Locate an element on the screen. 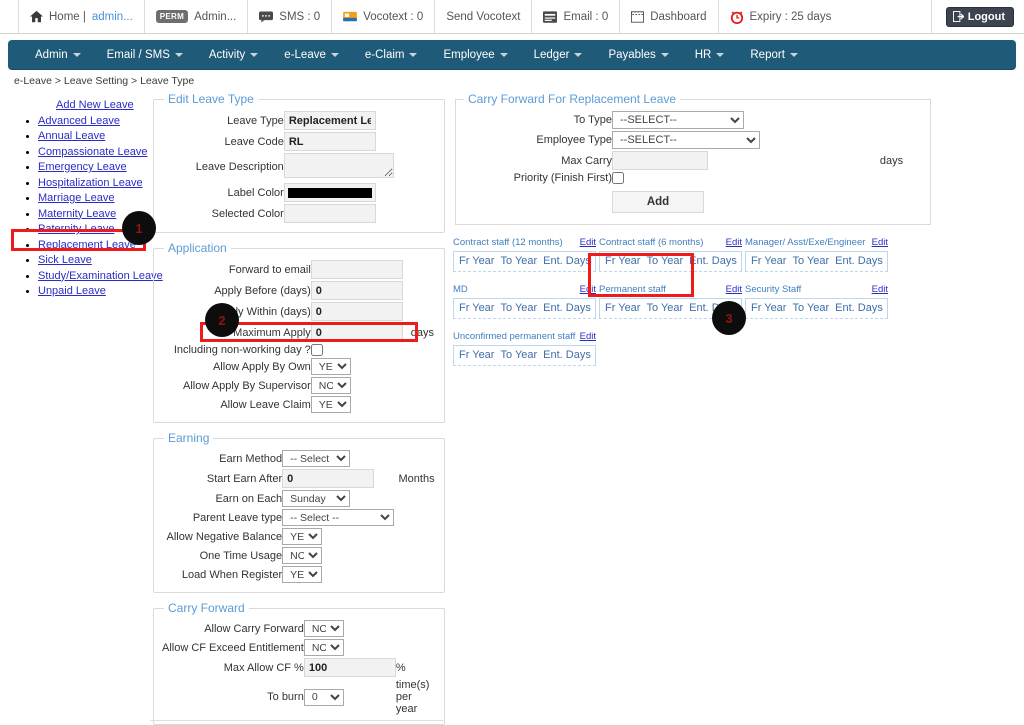  sidebar-link: Paternity Leave is located at coordinates (76, 229).